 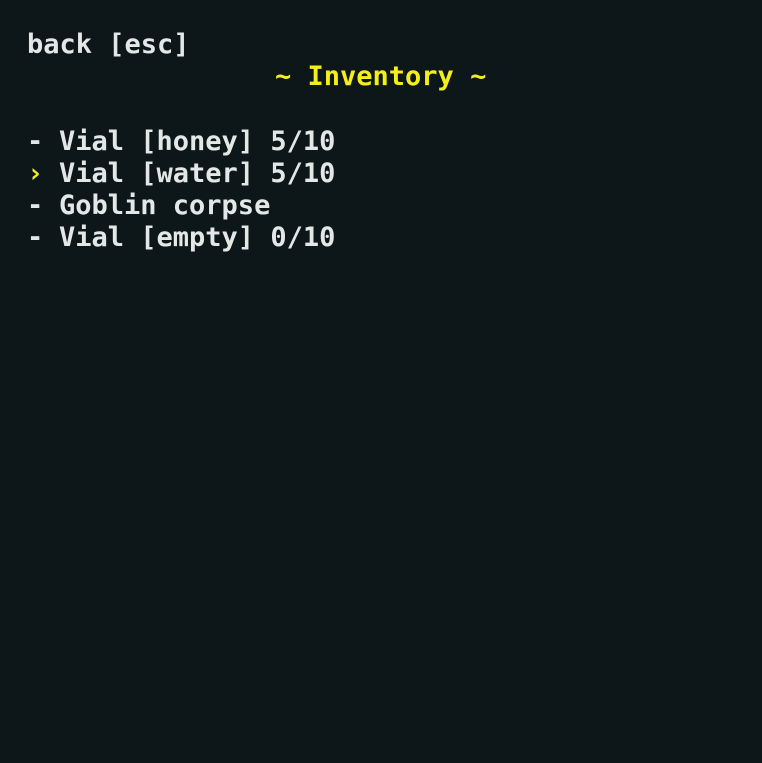 I want to click on inventory-item-water-vial: › Vial [water] 5/10, so click(x=181, y=174).